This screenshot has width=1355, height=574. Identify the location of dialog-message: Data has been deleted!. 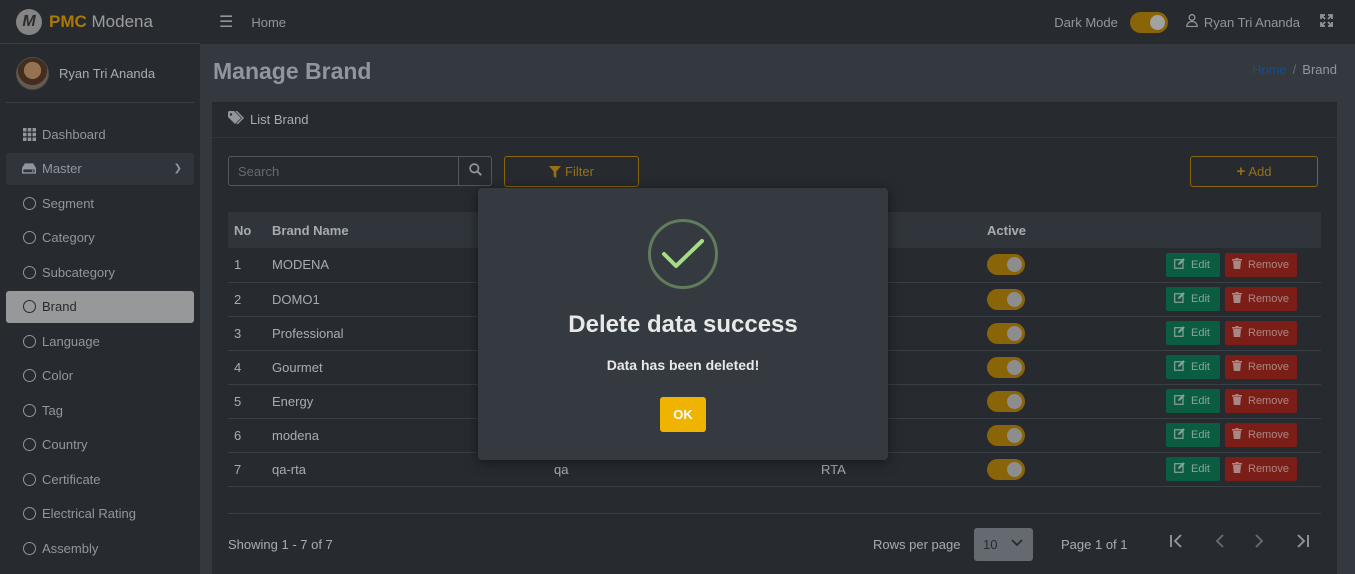
(683, 365).